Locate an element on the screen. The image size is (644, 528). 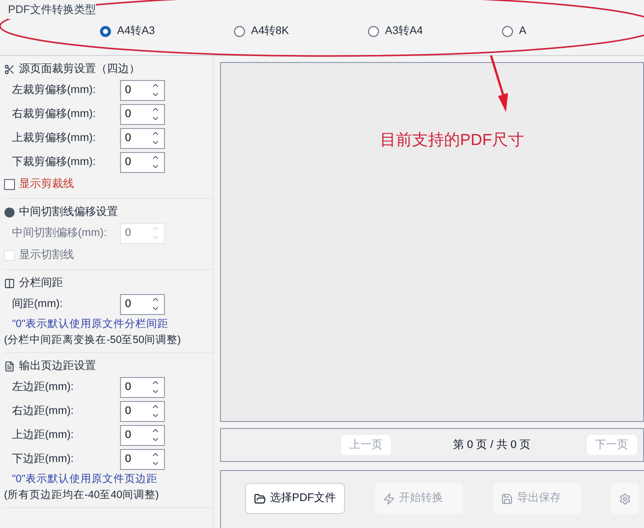
note-text: "0"表示默认使用原文件分栏间距 is located at coordinates (90, 324).